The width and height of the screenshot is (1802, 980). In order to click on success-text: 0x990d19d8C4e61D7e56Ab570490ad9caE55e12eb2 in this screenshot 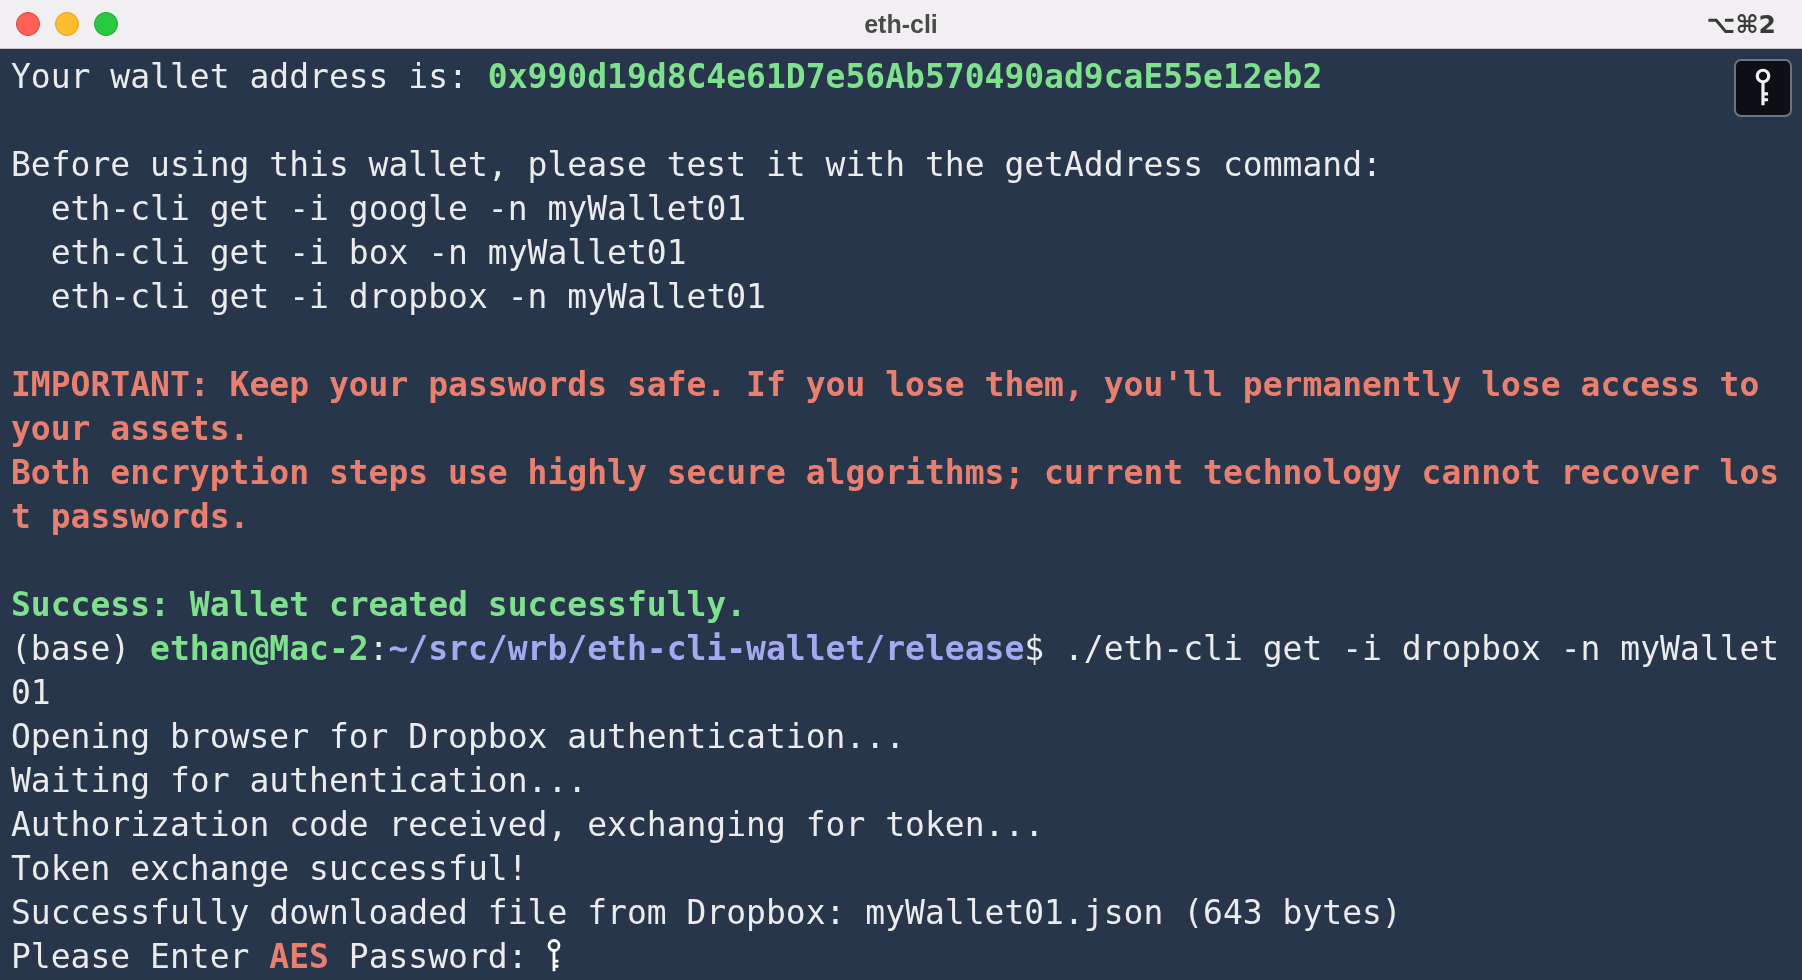, I will do `click(905, 76)`.